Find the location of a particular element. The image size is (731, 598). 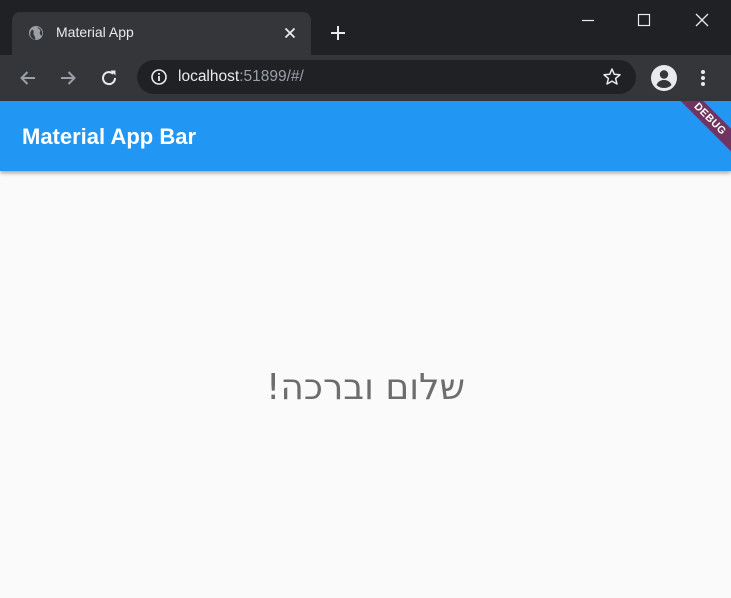

tab-strip: Material App is located at coordinates (365, 27).